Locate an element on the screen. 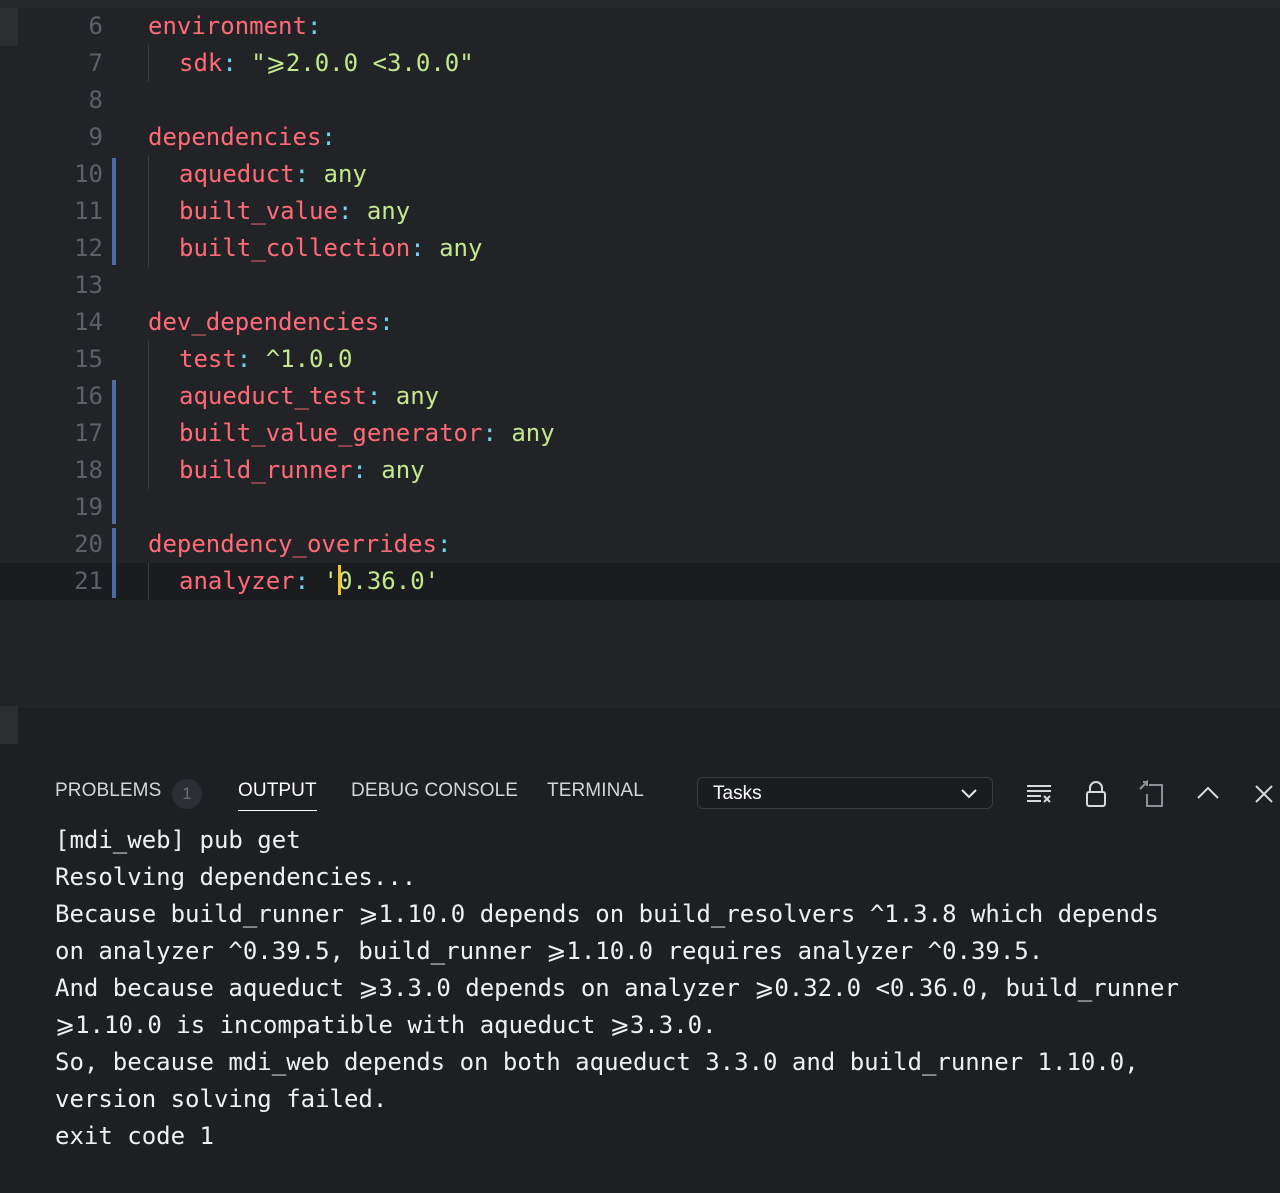  code-text: built_collection: any is located at coordinates (330, 248).